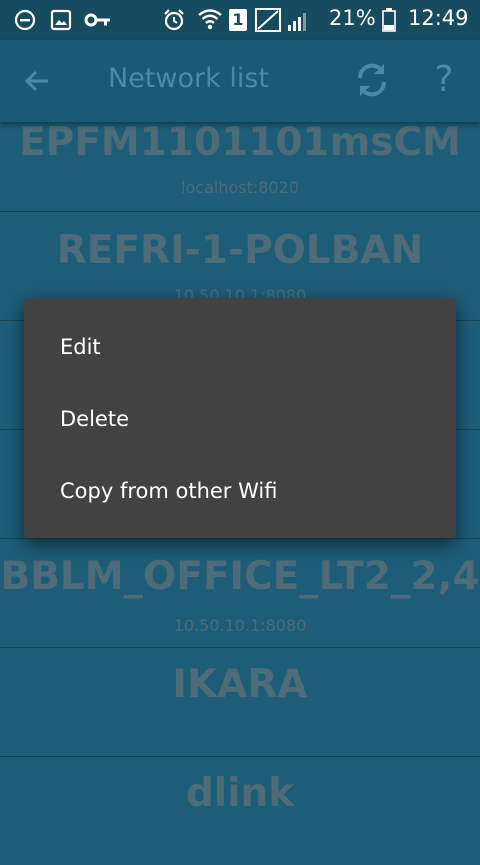 This screenshot has height=865, width=480. Describe the element at coordinates (240, 142) in the screenshot. I see `network-name: EPFM1101101msCM` at that location.